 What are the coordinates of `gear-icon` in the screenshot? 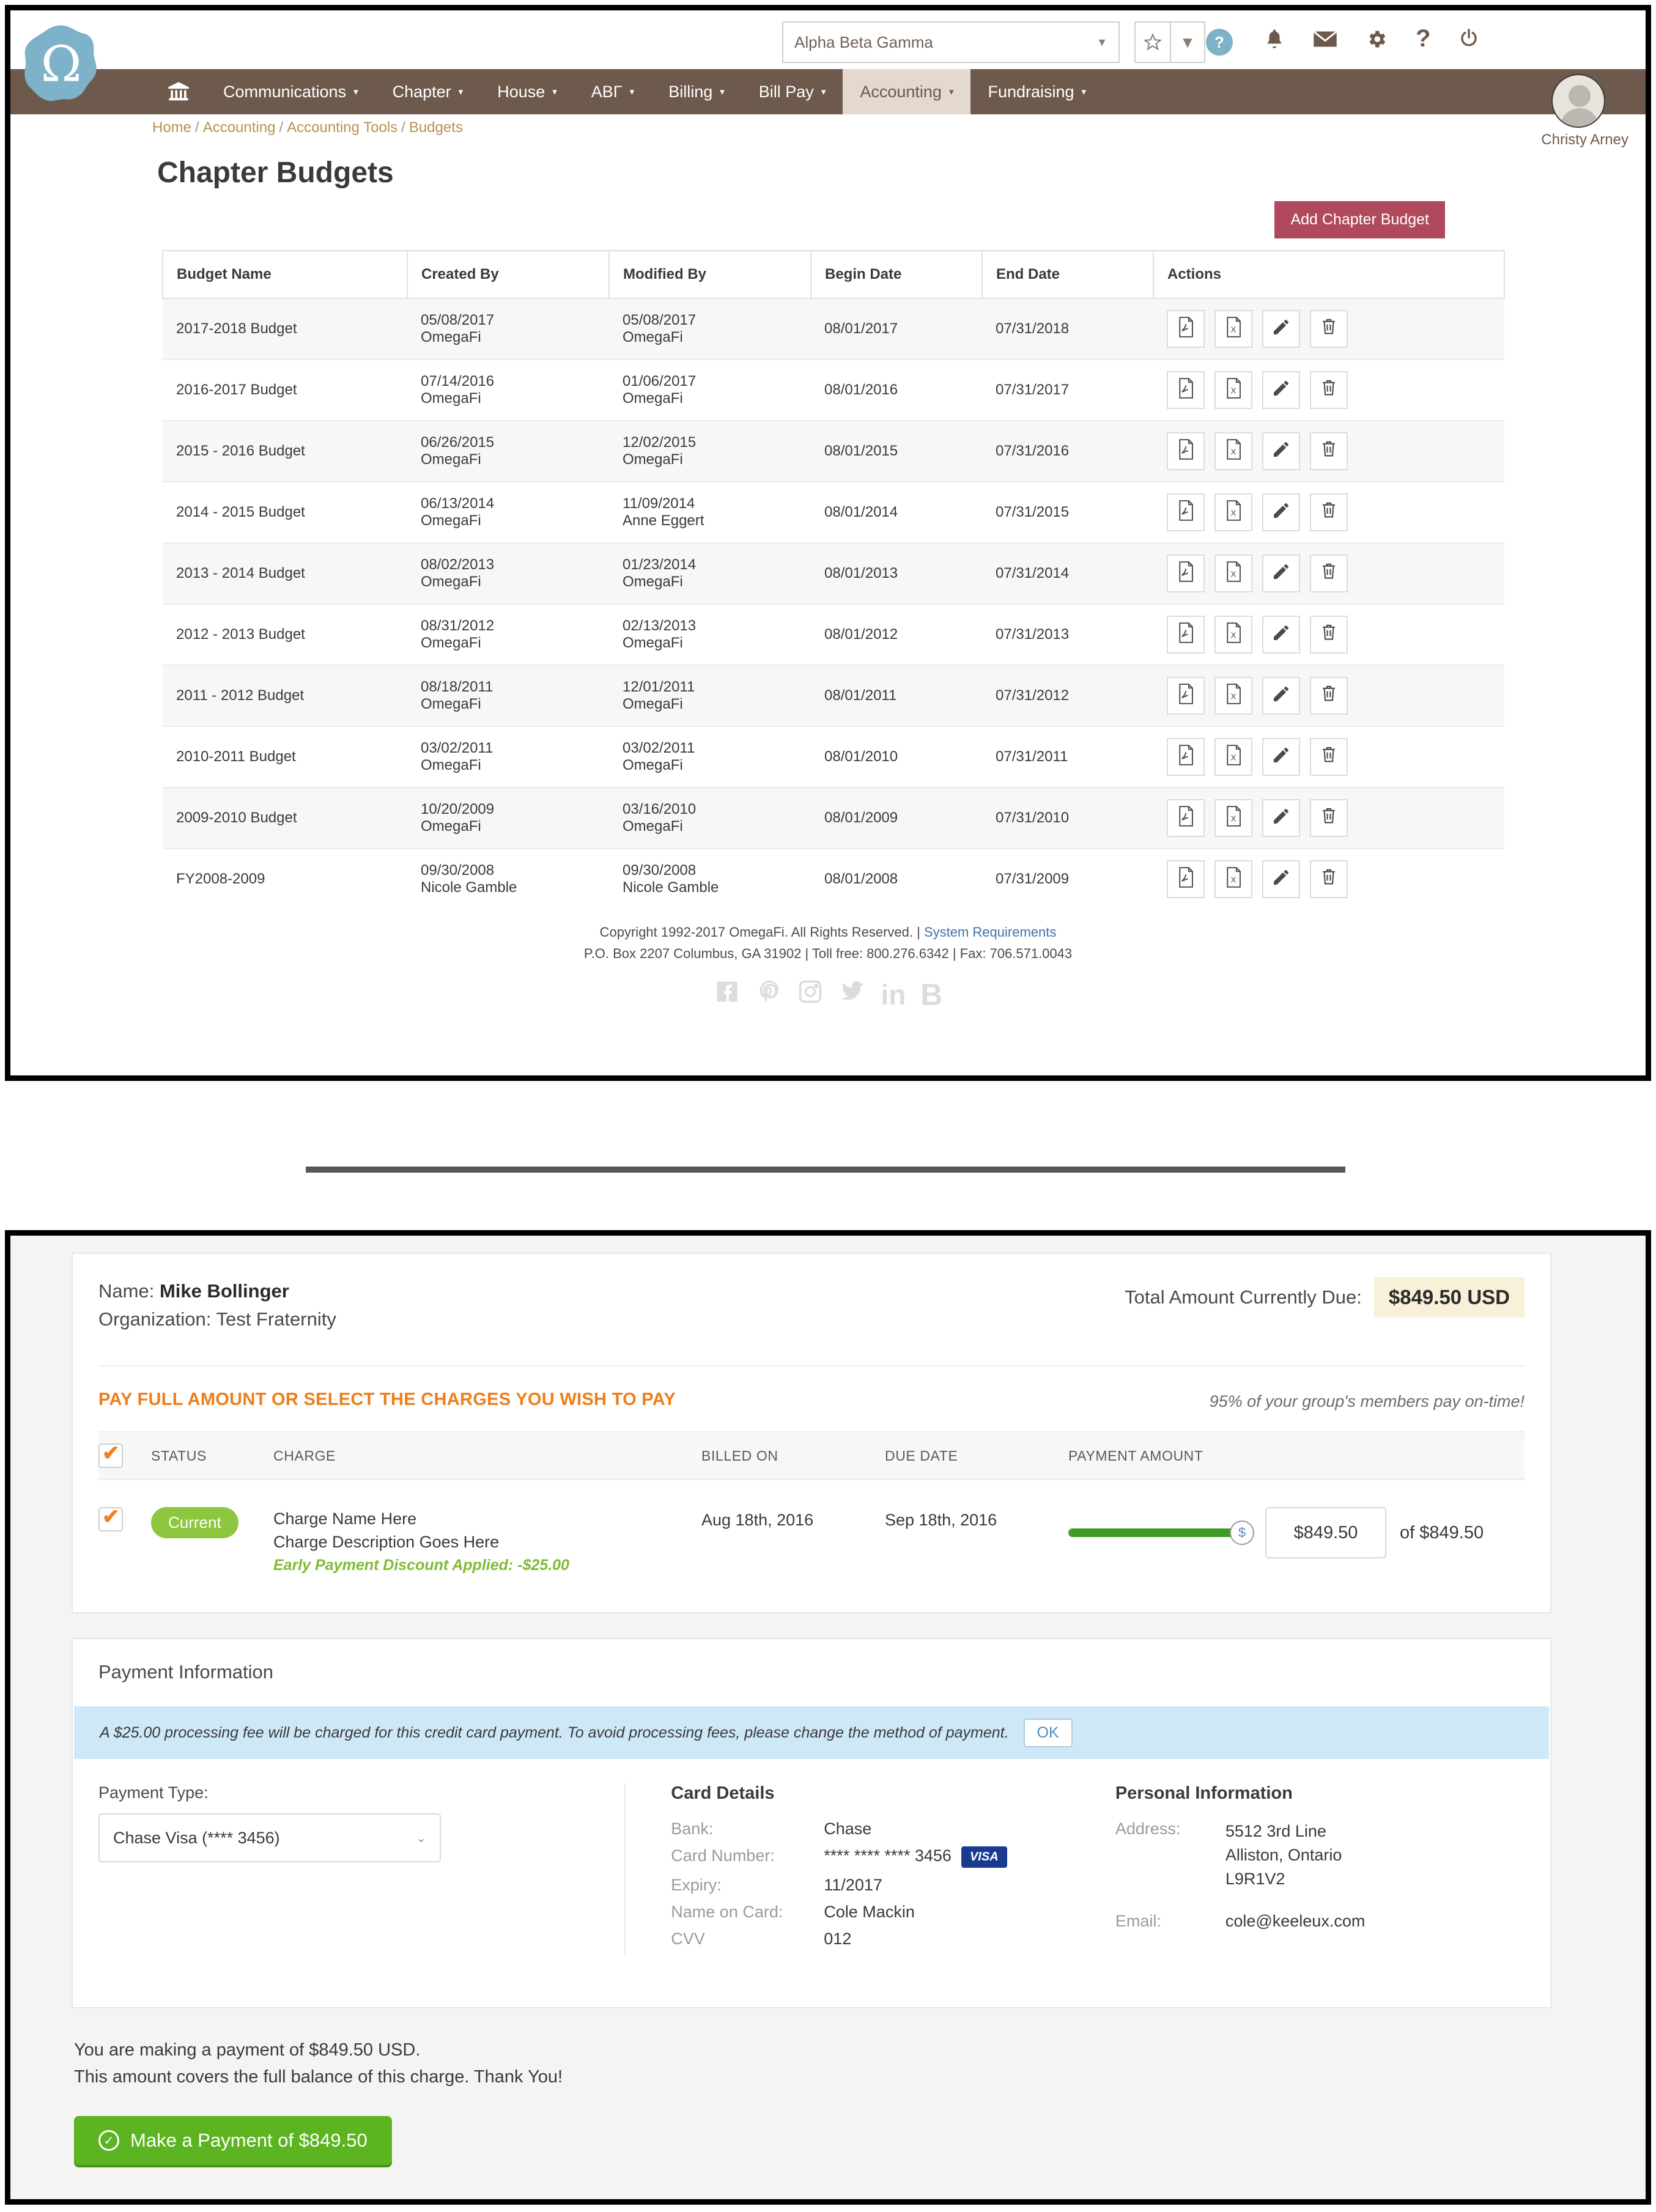 It's located at (1377, 39).